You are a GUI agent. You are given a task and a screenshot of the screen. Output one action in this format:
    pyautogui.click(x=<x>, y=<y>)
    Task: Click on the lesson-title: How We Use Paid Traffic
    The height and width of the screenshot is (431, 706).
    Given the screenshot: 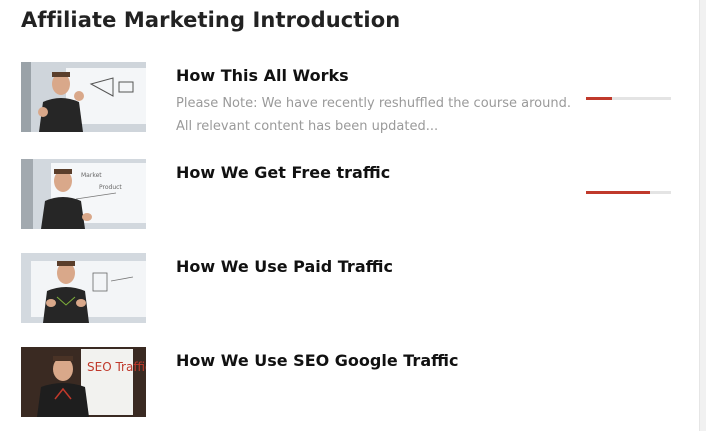 What is the action you would take?
    pyautogui.click(x=284, y=266)
    